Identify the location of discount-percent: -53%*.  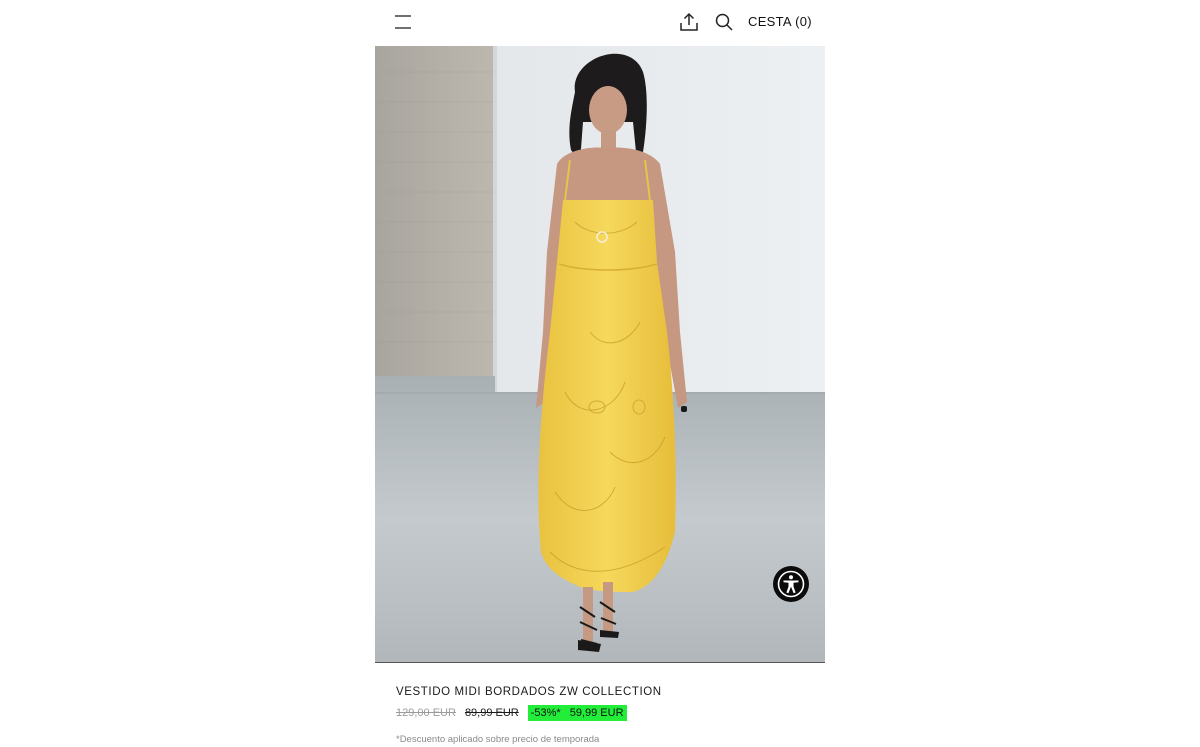
(545, 713).